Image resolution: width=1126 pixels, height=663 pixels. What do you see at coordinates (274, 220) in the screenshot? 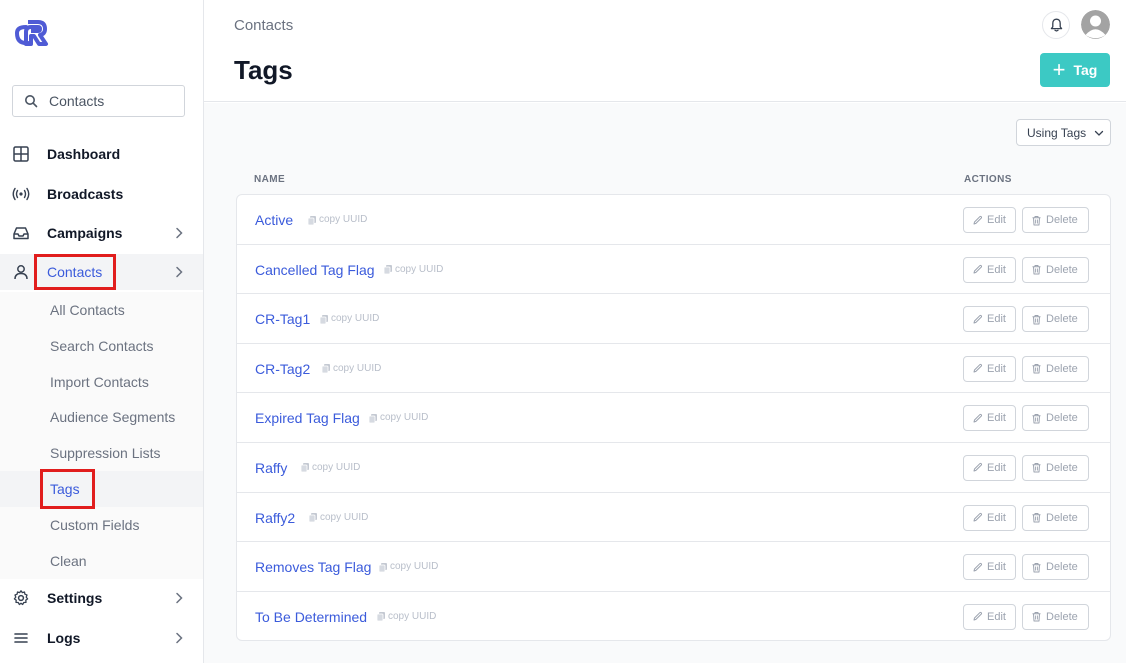
I see `tag-name-link: Active` at bounding box center [274, 220].